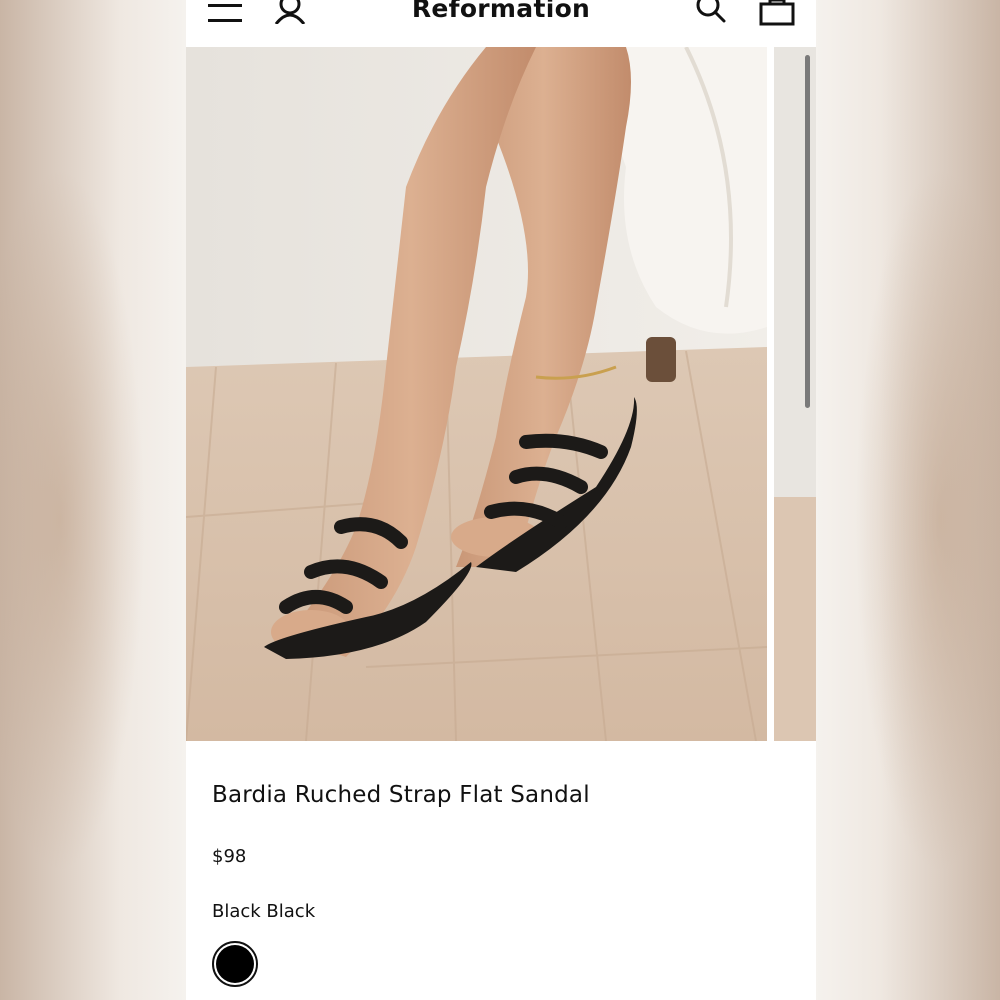 This screenshot has width=1000, height=1000. I want to click on search-icon, so click(711, 12).